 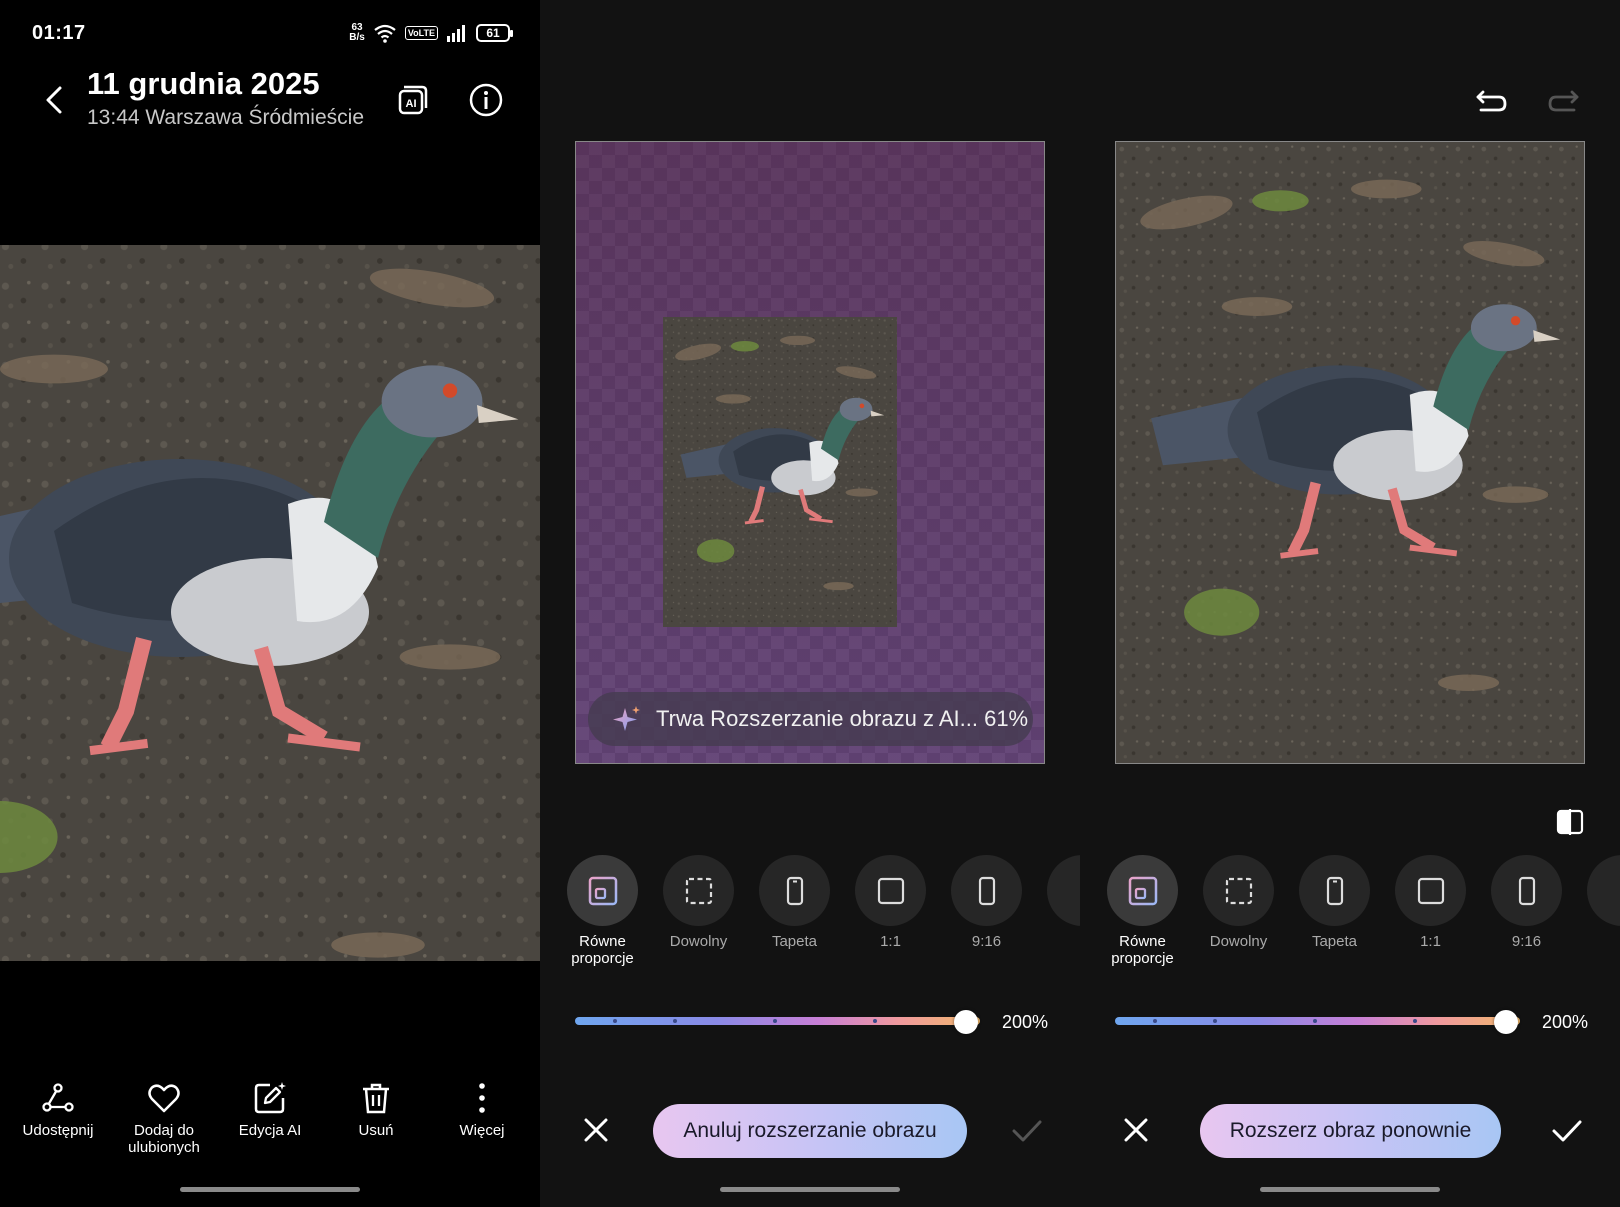 I want to click on favorite-button: Dodaj do ulubionych, so click(x=164, y=1118).